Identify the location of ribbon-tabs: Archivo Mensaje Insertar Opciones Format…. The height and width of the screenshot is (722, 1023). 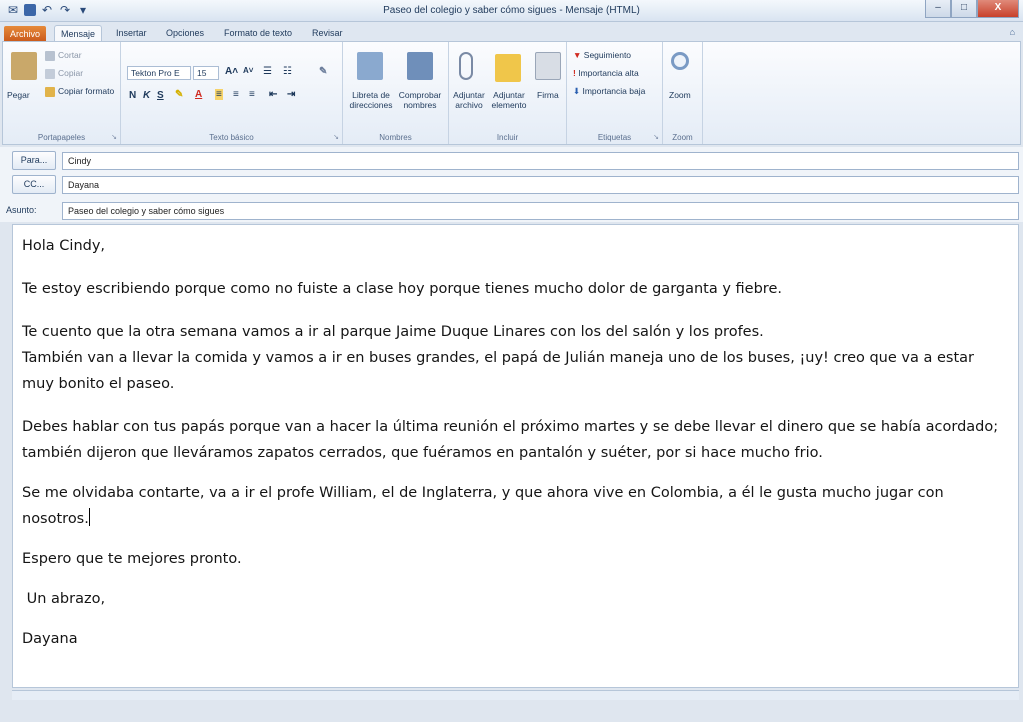
(511, 32).